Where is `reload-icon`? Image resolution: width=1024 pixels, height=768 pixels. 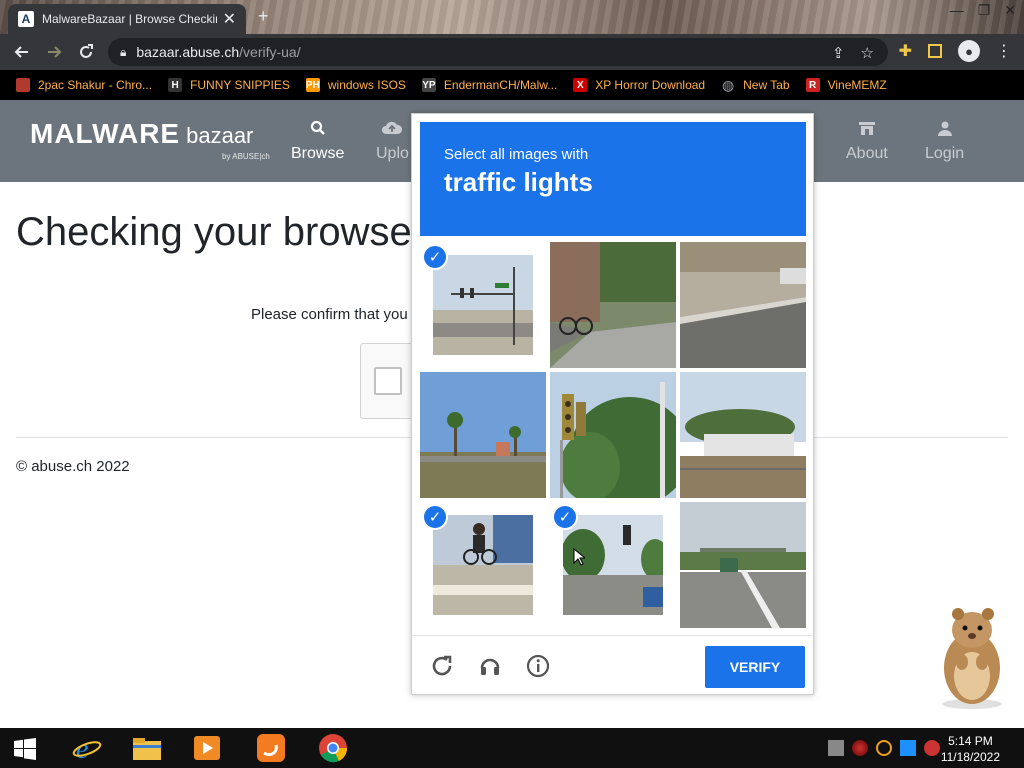
reload-icon is located at coordinates (86, 51).